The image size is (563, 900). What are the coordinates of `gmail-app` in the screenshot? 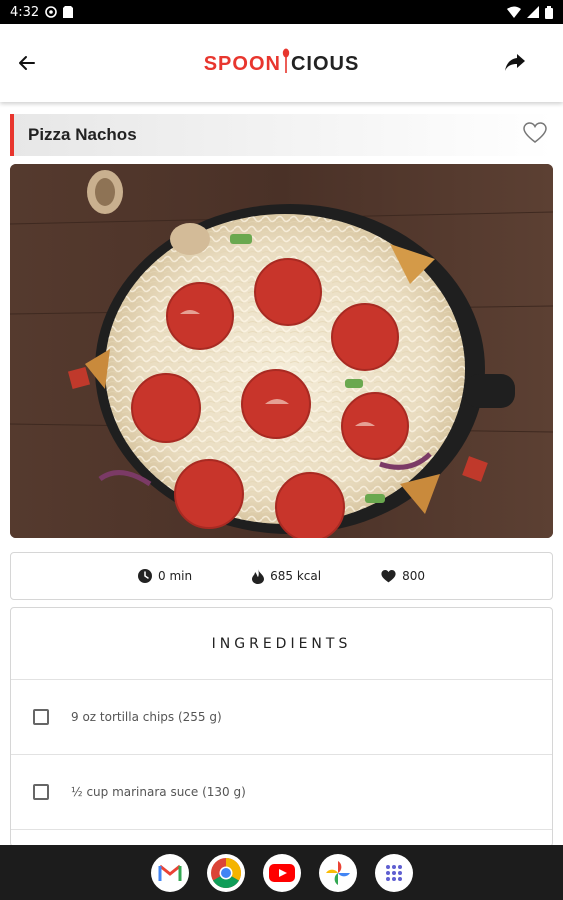 It's located at (169, 872).